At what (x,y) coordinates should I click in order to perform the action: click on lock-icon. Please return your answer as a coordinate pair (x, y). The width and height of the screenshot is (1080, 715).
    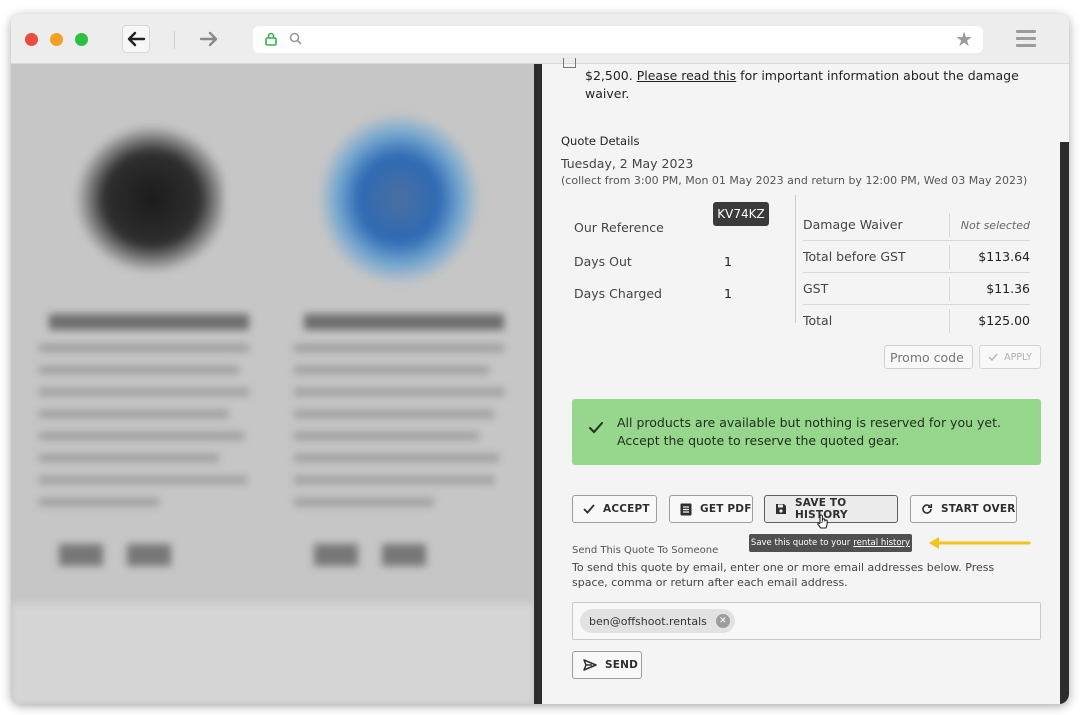
    Looking at the image, I should click on (271, 39).